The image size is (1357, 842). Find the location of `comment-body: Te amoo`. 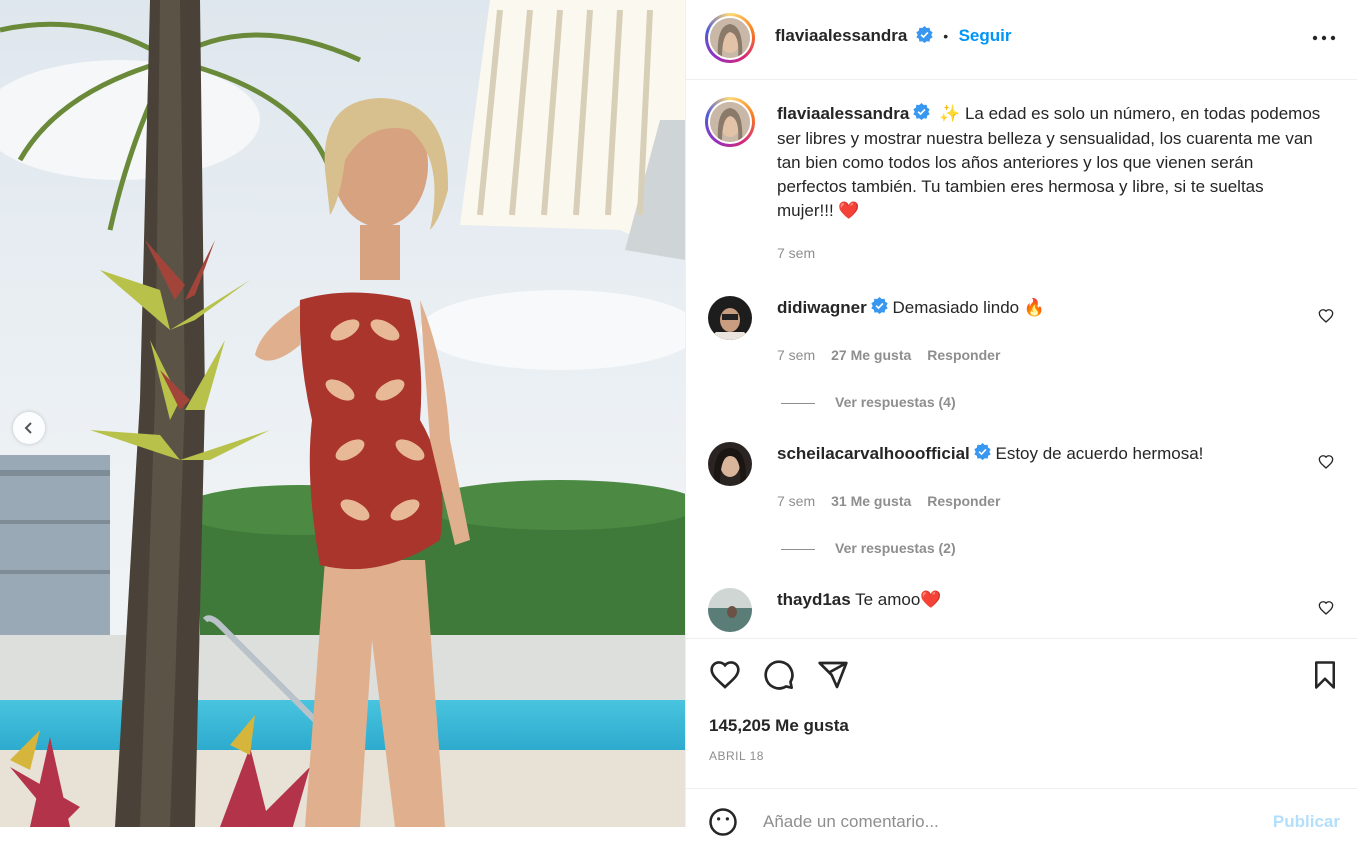

comment-body: Te amoo is located at coordinates (888, 599).